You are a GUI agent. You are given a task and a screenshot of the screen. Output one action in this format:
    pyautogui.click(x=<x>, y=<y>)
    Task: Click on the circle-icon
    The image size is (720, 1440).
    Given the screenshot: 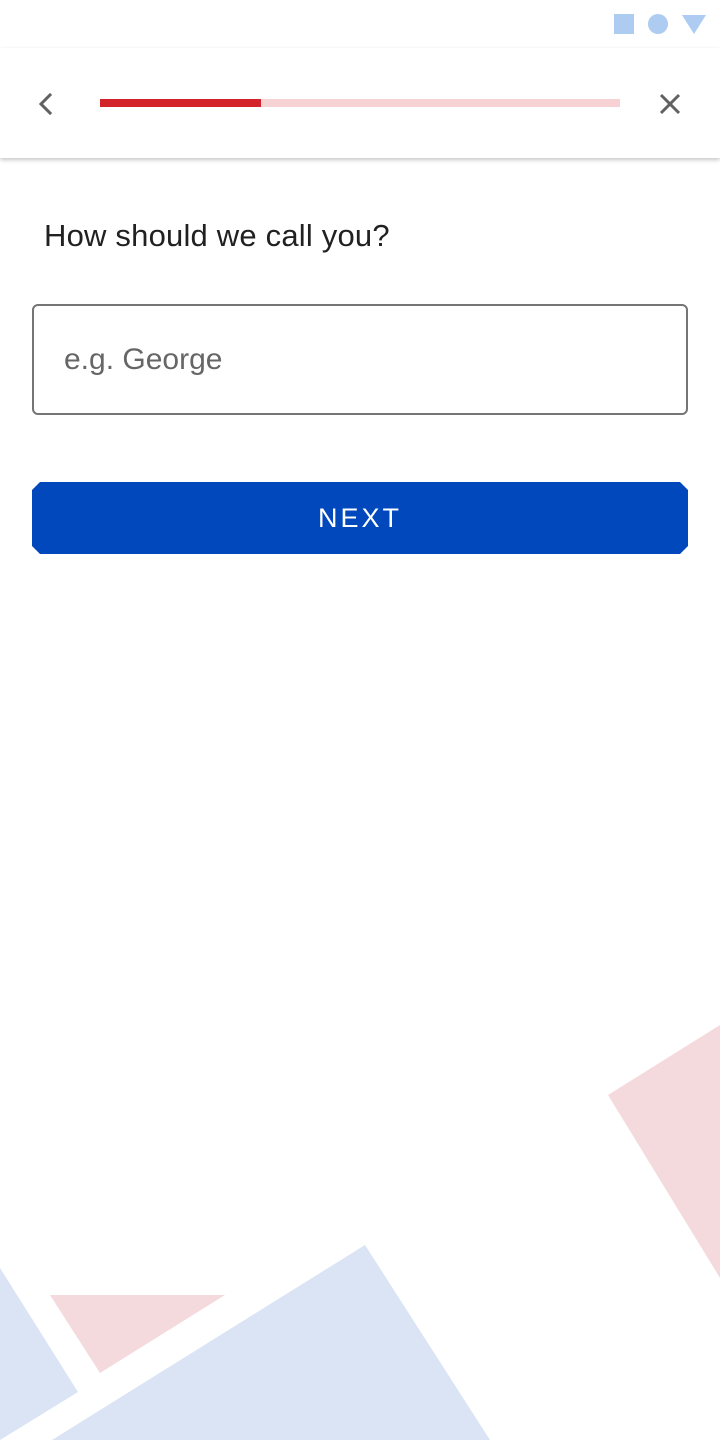 What is the action you would take?
    pyautogui.click(x=658, y=24)
    